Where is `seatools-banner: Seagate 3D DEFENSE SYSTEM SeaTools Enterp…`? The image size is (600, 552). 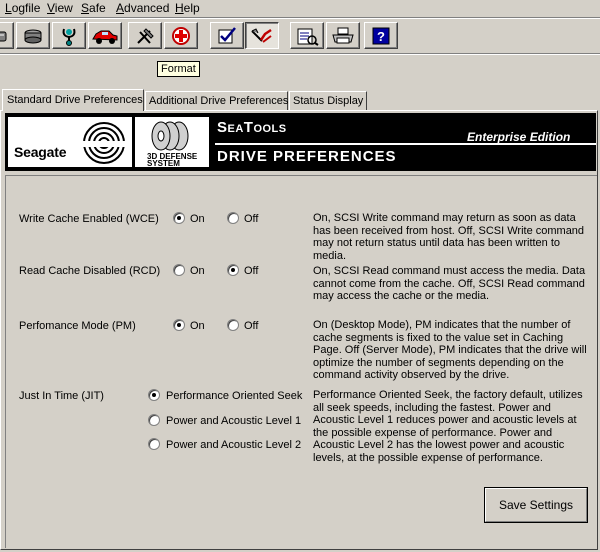
seatools-banner: Seagate 3D DEFENSE SYSTEM SeaTools Enterp… is located at coordinates (300, 142).